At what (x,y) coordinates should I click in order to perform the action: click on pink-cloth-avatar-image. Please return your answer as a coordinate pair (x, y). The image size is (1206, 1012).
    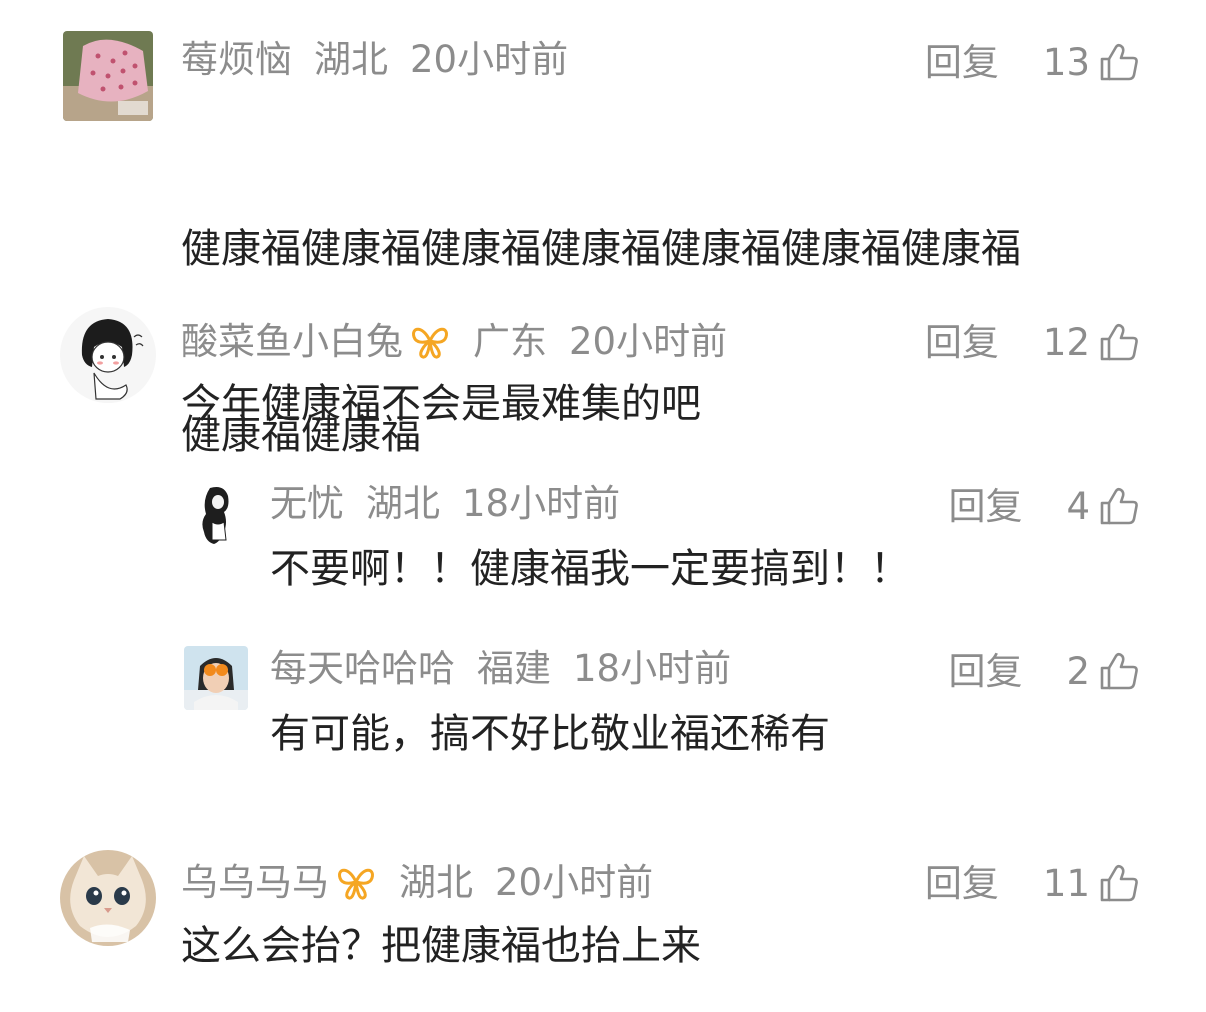
    Looking at the image, I should click on (108, 76).